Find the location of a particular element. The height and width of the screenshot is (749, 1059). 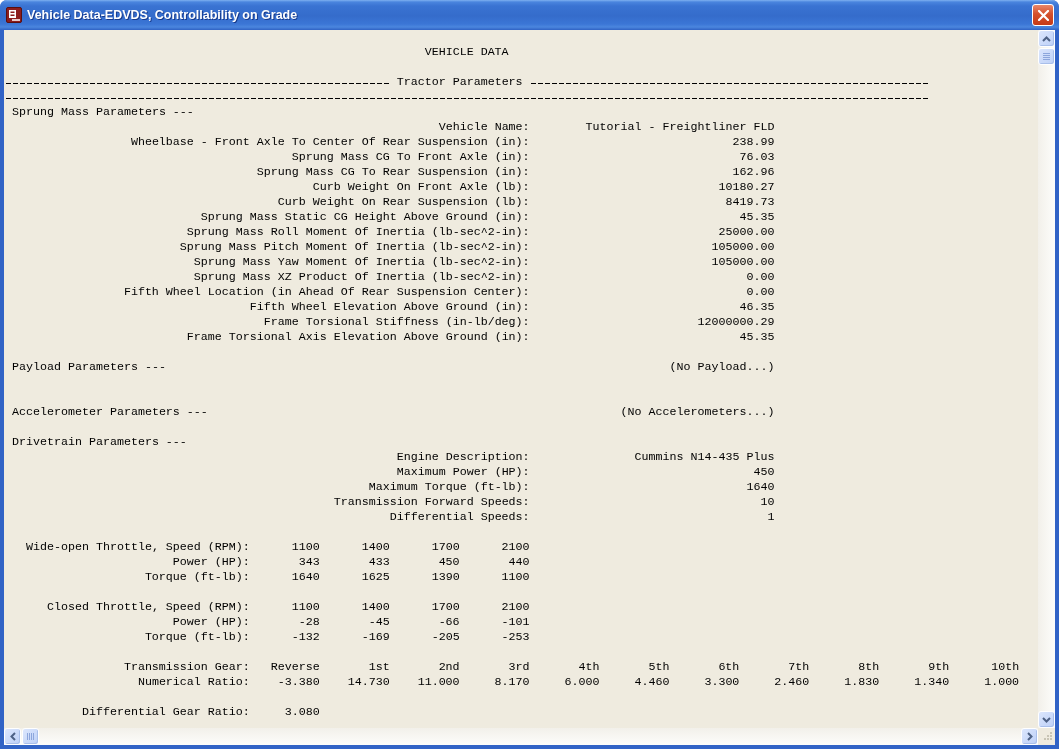

field-label: Maximum Torque (ft-lb): is located at coordinates (449, 487).